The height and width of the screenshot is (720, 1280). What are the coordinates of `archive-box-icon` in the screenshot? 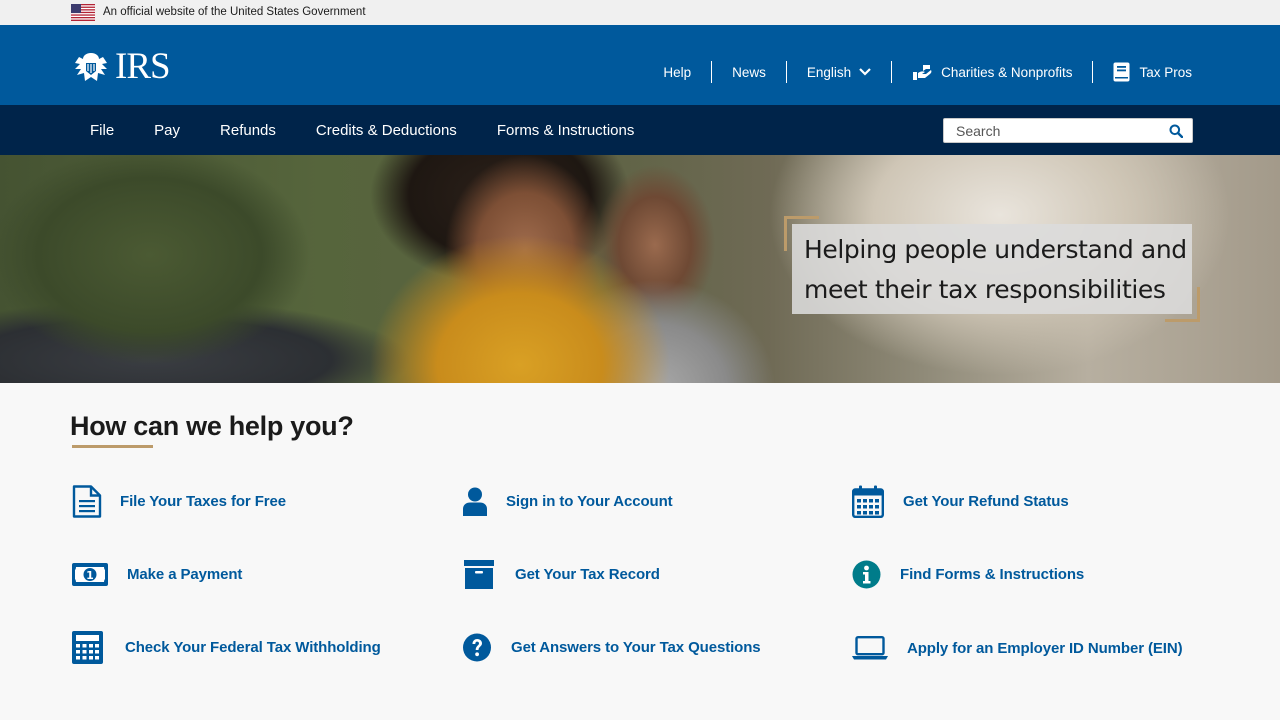 It's located at (479, 574).